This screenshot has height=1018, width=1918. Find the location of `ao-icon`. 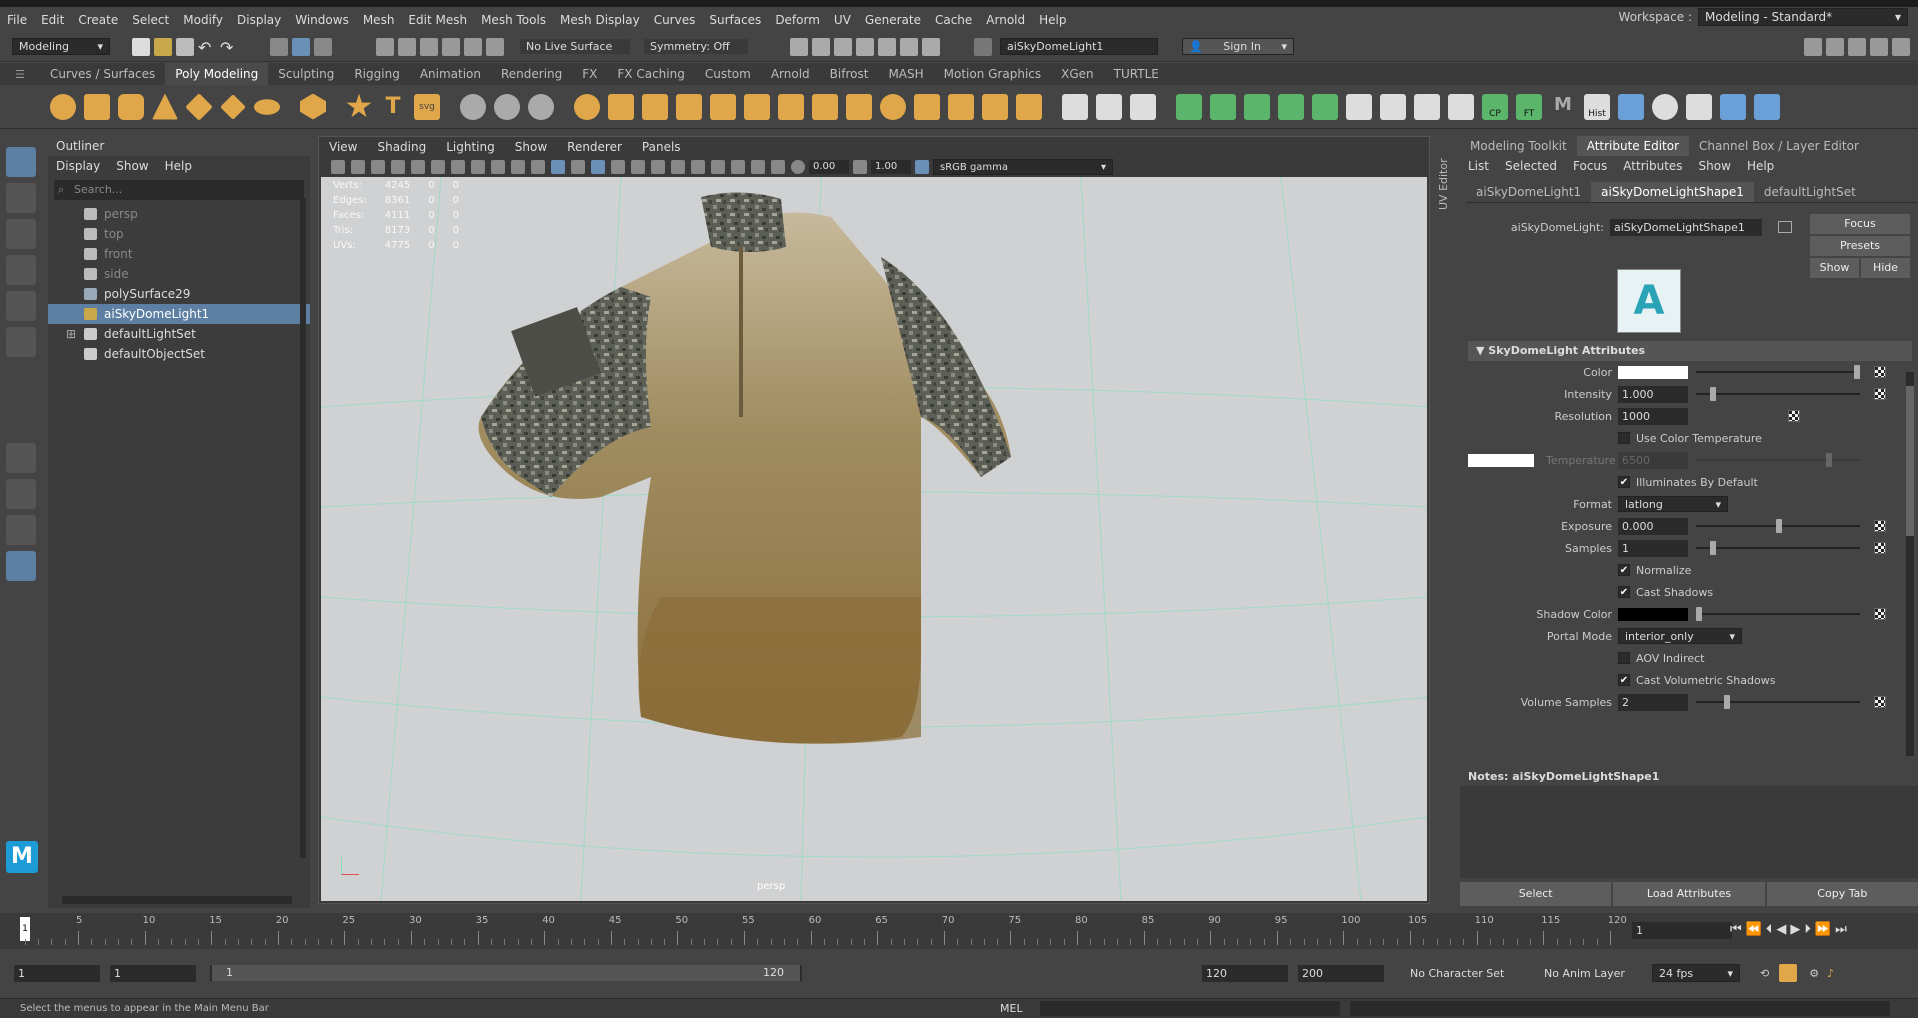

ao-icon is located at coordinates (658, 167).